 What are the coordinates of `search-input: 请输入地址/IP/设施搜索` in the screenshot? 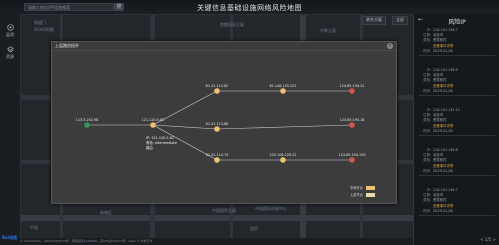 It's located at (69, 7).